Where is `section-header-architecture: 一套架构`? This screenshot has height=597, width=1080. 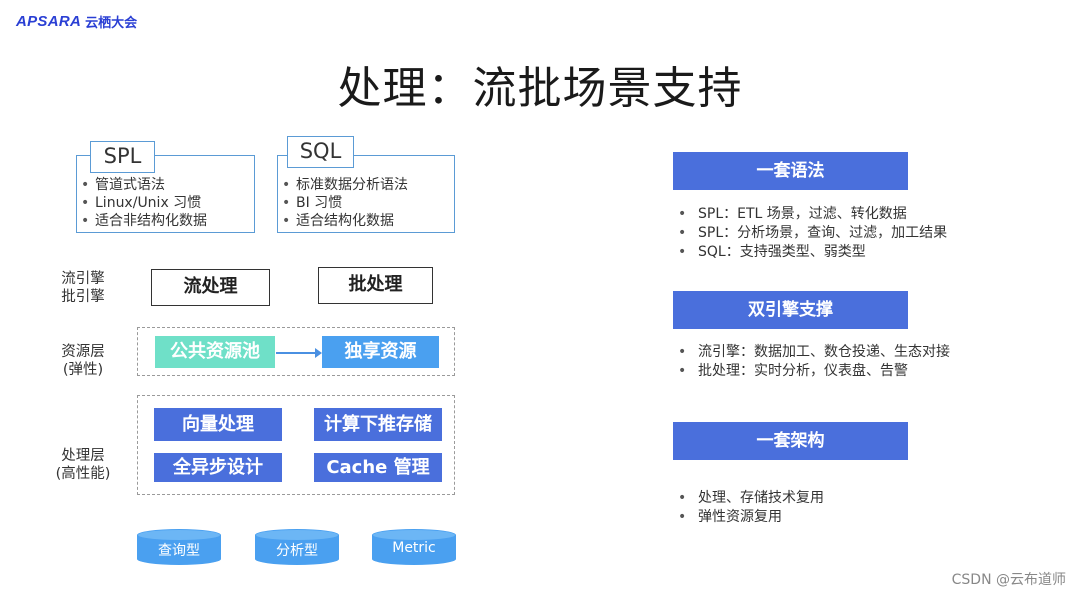 section-header-architecture: 一套架构 is located at coordinates (790, 441).